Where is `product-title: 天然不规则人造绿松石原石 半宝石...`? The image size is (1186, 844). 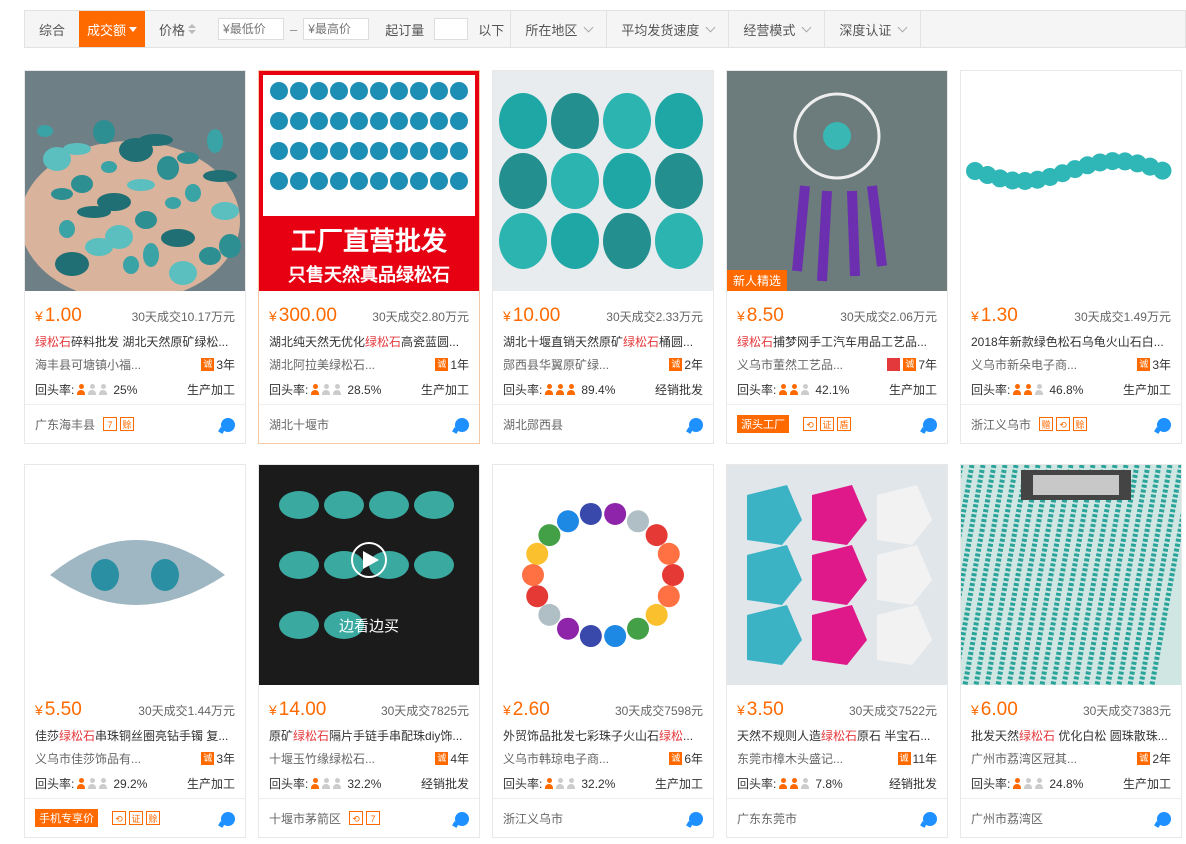
product-title: 天然不规则人造绿松石原石 半宝石... is located at coordinates (837, 735).